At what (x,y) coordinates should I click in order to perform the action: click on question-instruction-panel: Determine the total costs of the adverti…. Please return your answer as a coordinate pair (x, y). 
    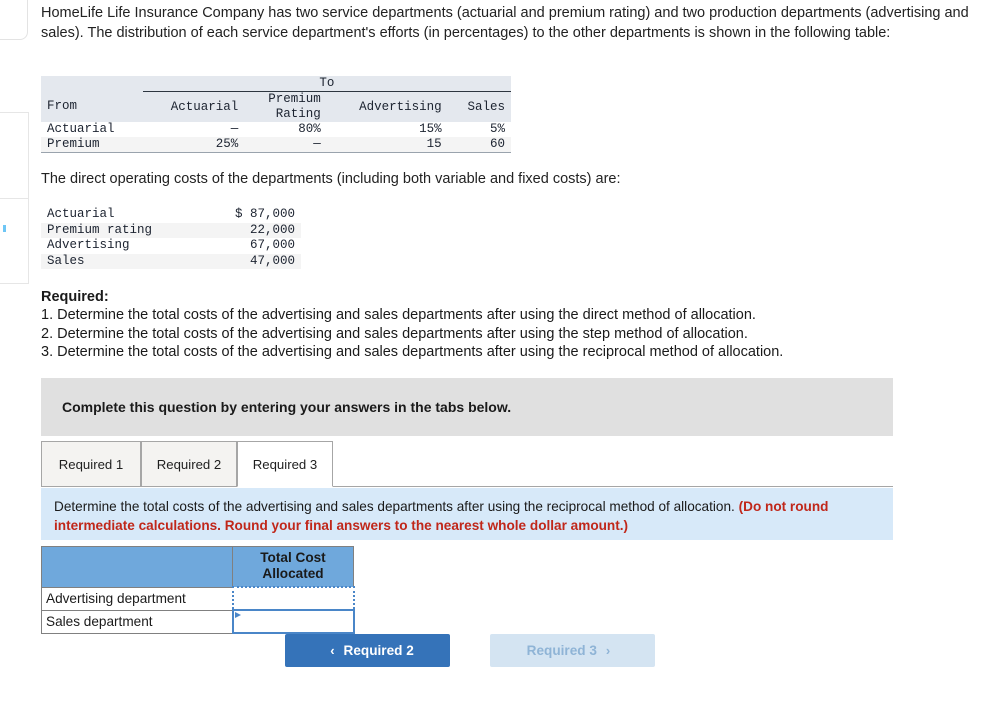
    Looking at the image, I should click on (467, 514).